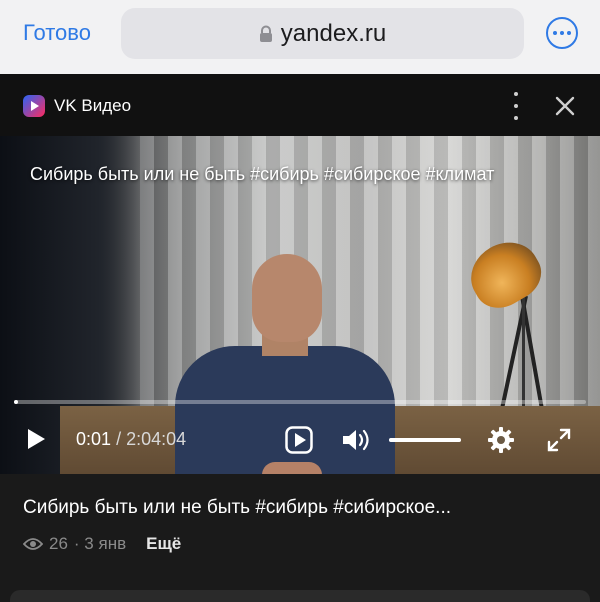 This screenshot has width=600, height=602. I want to click on progress-bar, so click(300, 402).